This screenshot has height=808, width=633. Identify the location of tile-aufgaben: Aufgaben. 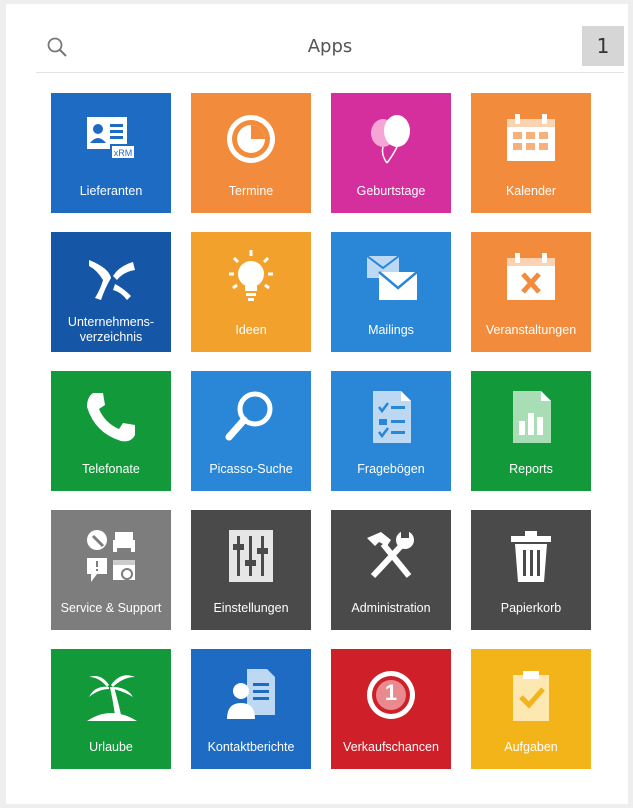
(531, 709).